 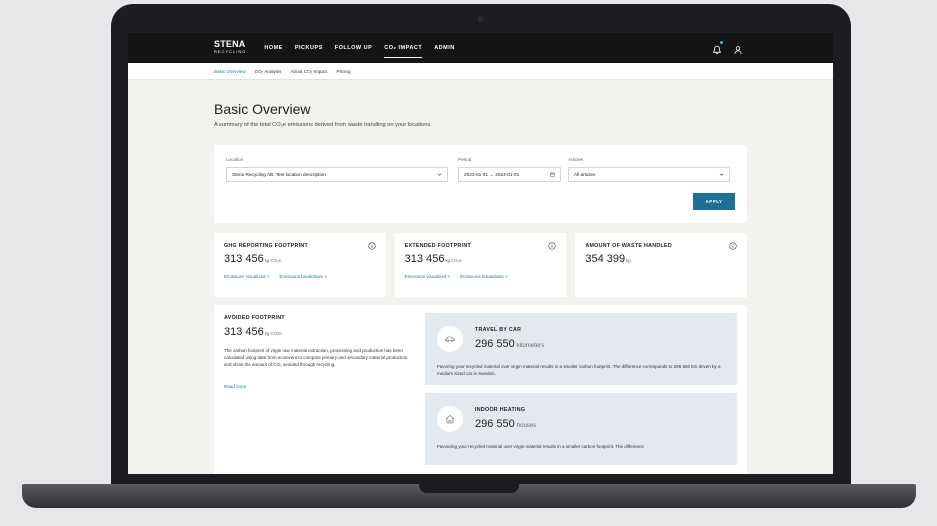 I want to click on location-label: Location, so click(x=235, y=159).